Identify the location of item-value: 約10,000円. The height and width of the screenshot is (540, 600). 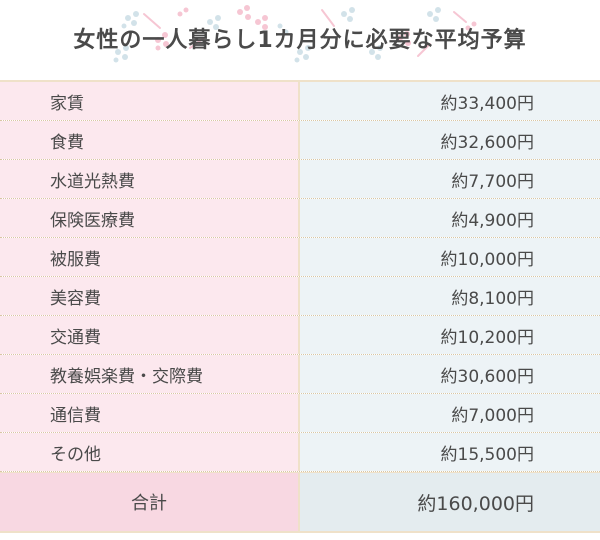
(450, 257).